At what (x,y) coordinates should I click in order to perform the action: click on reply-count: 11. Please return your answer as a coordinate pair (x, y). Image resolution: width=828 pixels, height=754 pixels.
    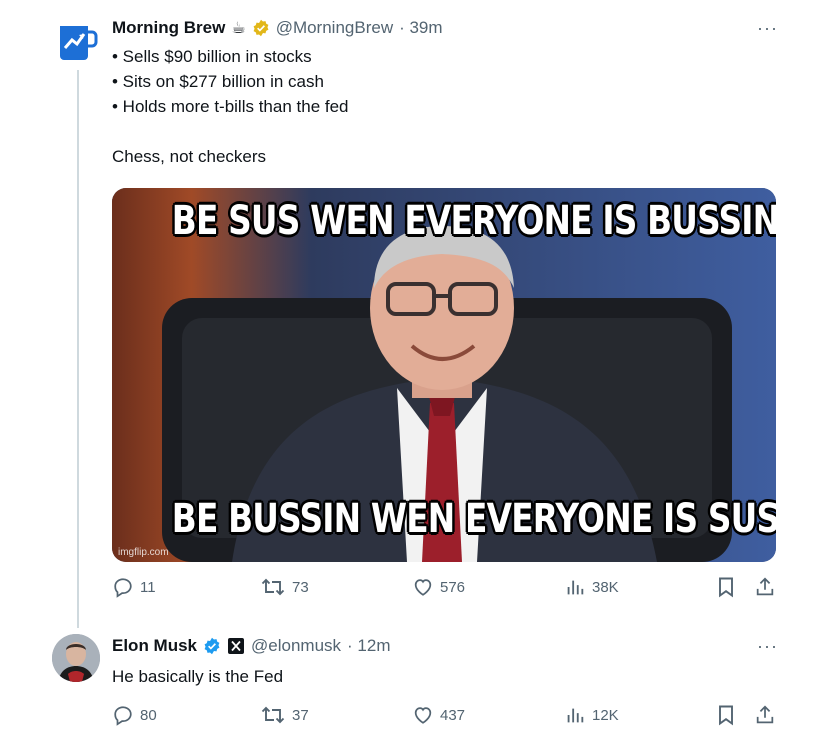
    Looking at the image, I should click on (148, 587).